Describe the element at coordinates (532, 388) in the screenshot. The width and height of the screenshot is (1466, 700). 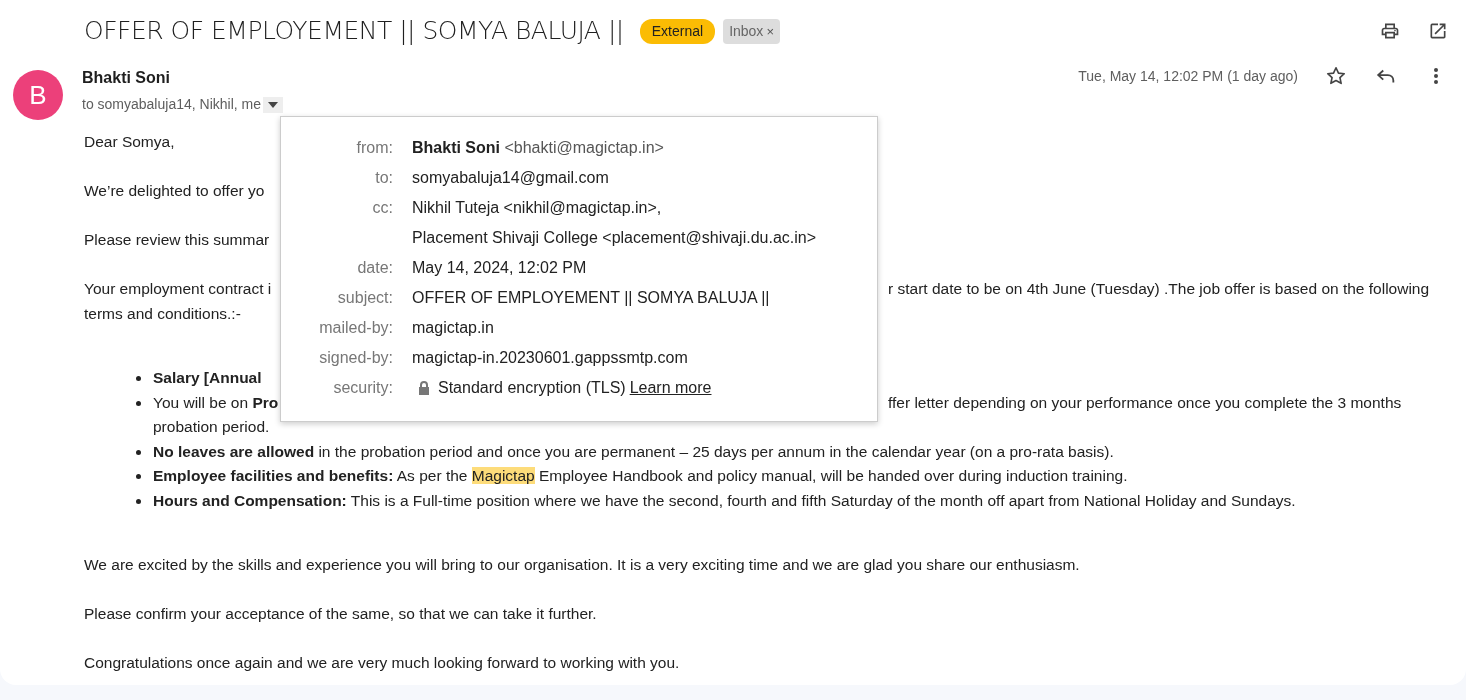
I see `field-value: Standard encryption (TLS)` at that location.